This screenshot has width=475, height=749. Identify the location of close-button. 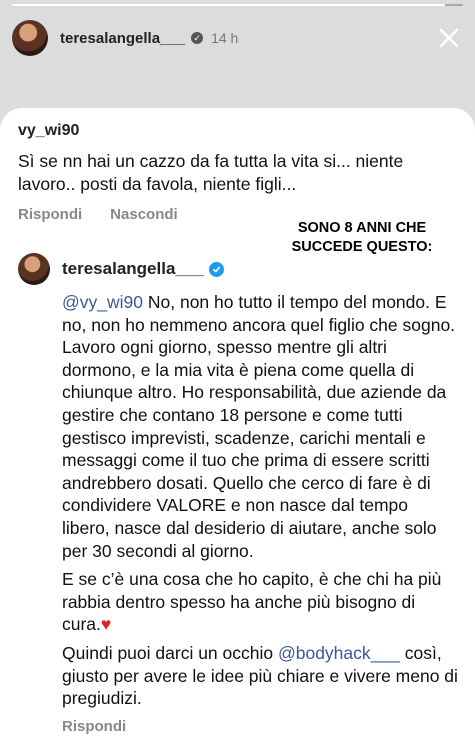
(449, 38).